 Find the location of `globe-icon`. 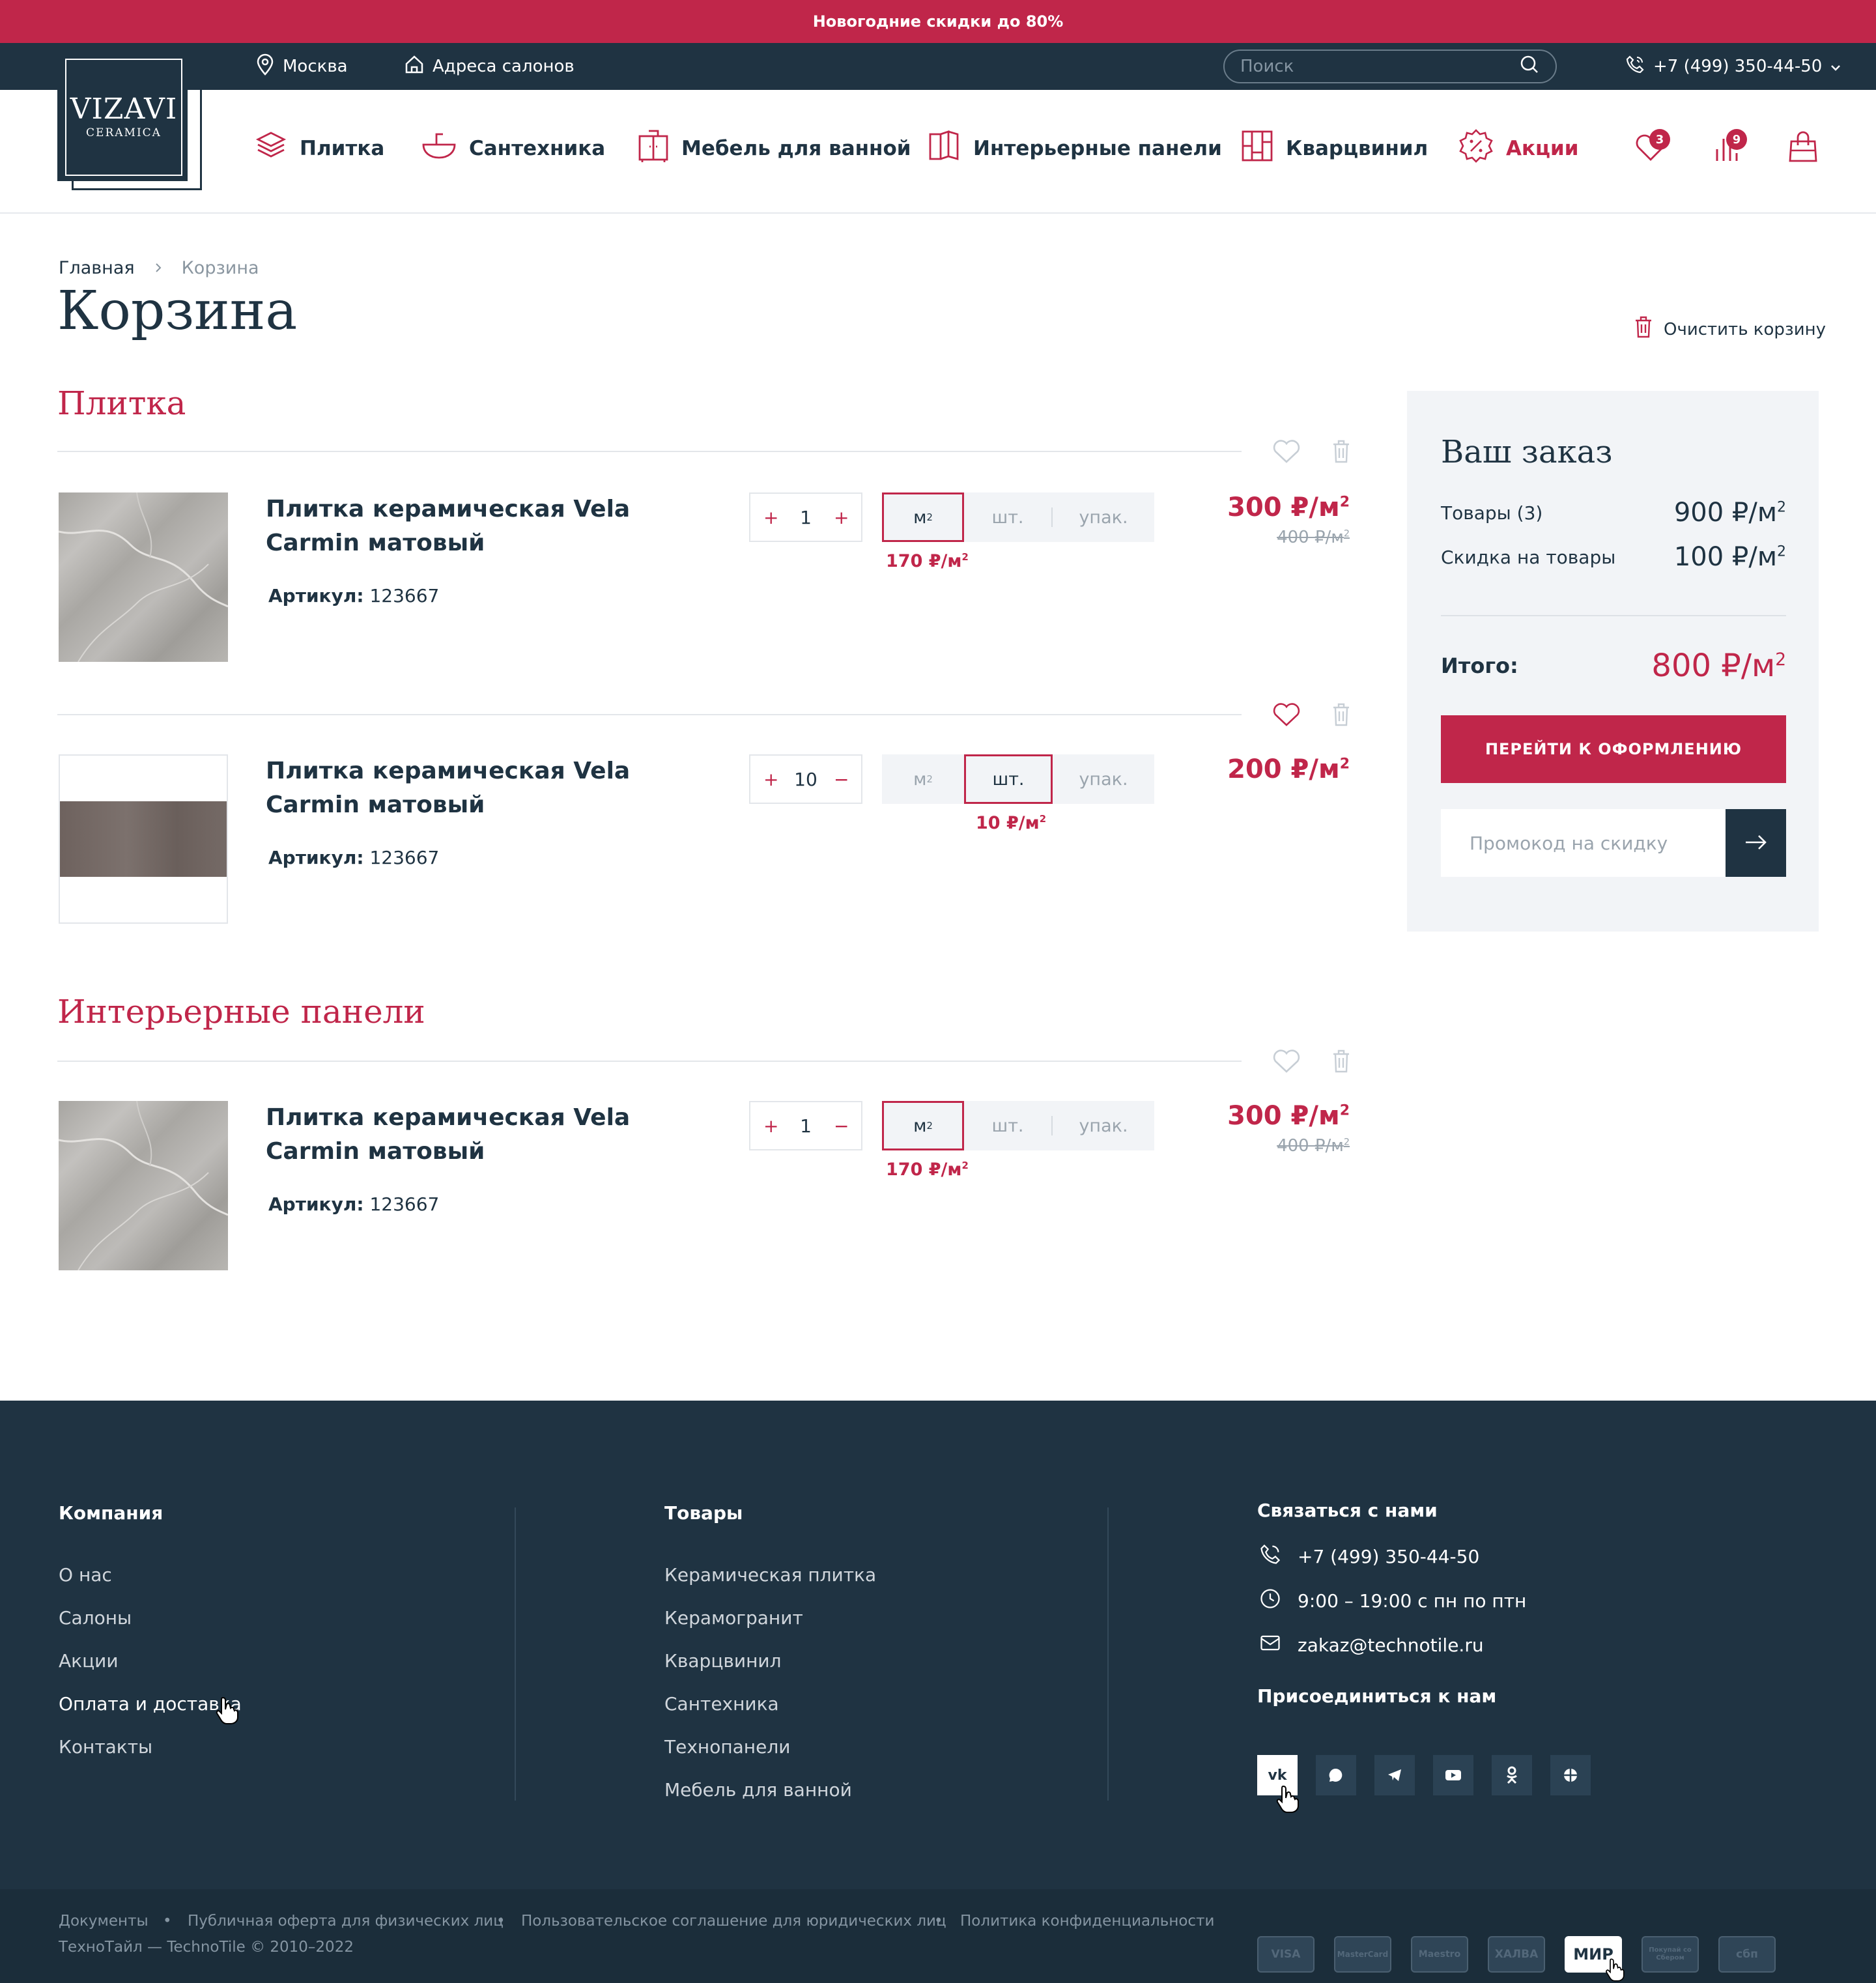

globe-icon is located at coordinates (1571, 1775).